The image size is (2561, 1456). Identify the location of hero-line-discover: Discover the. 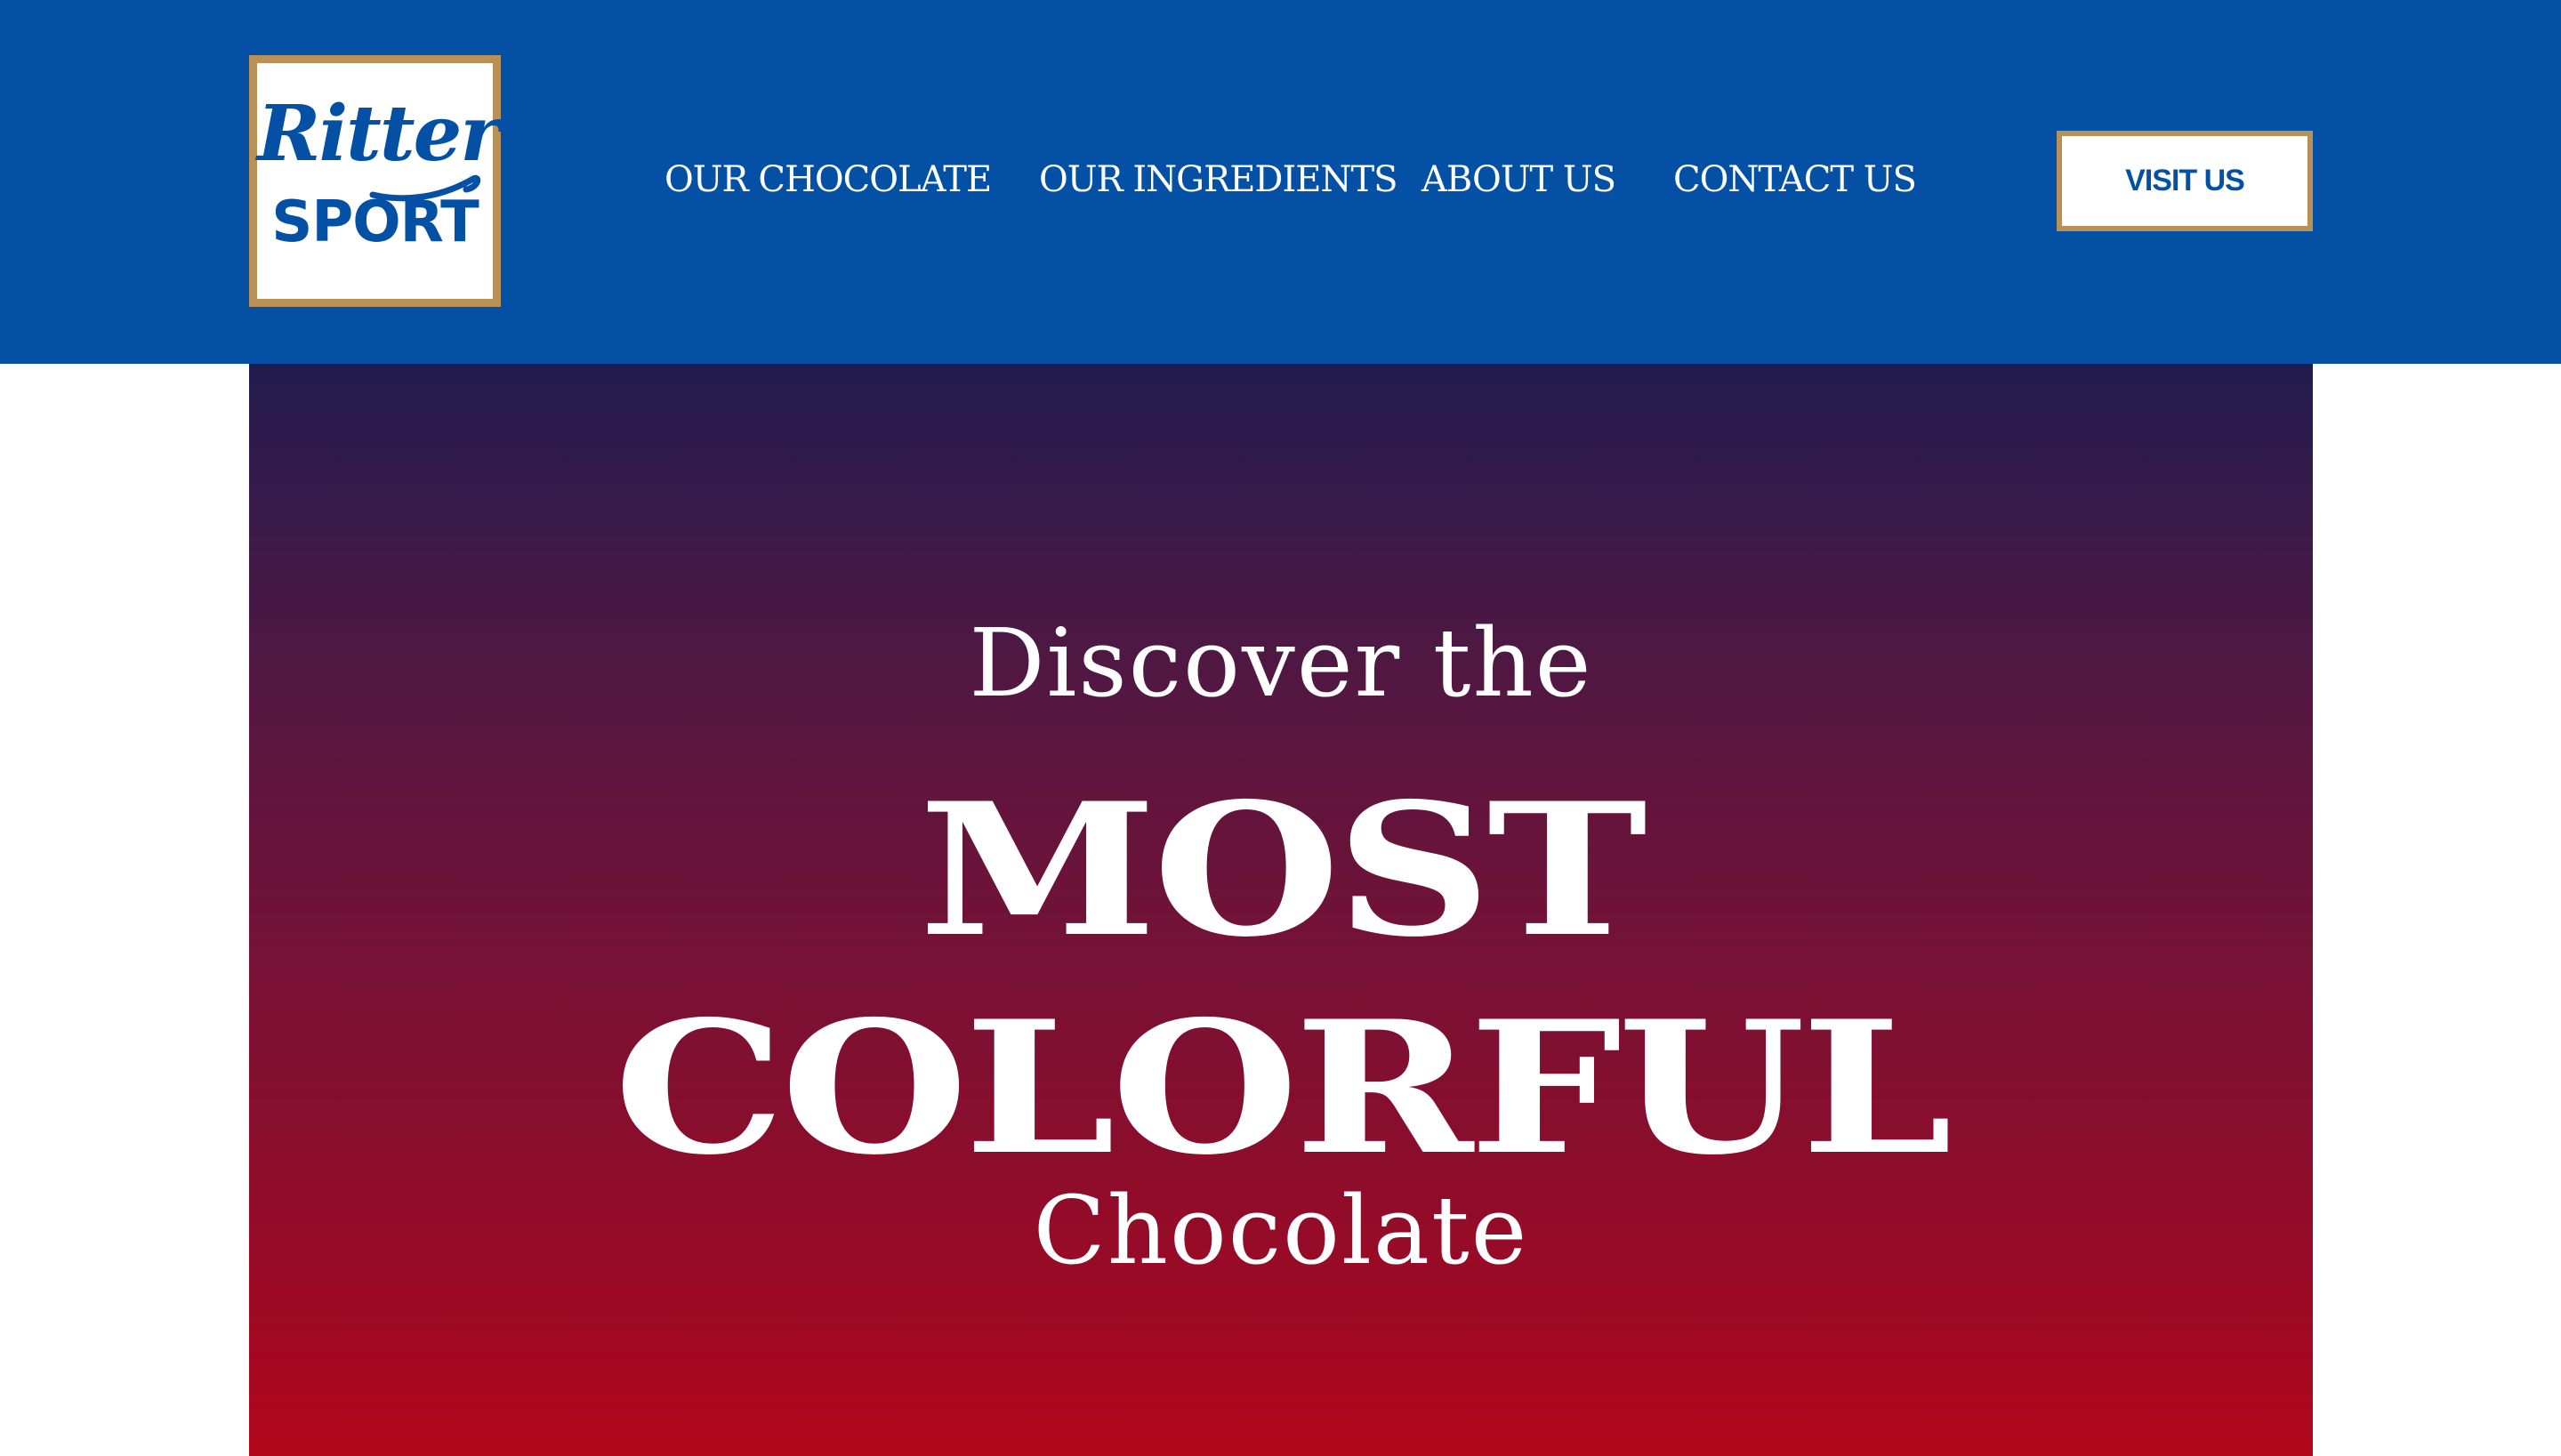
(1281, 663).